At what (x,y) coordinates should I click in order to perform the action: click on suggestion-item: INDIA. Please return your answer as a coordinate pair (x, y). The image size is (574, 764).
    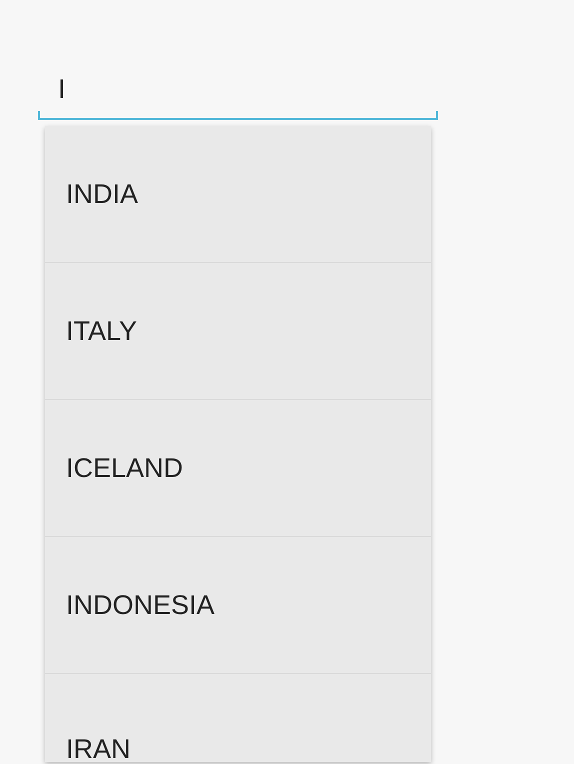
    Looking at the image, I should click on (238, 194).